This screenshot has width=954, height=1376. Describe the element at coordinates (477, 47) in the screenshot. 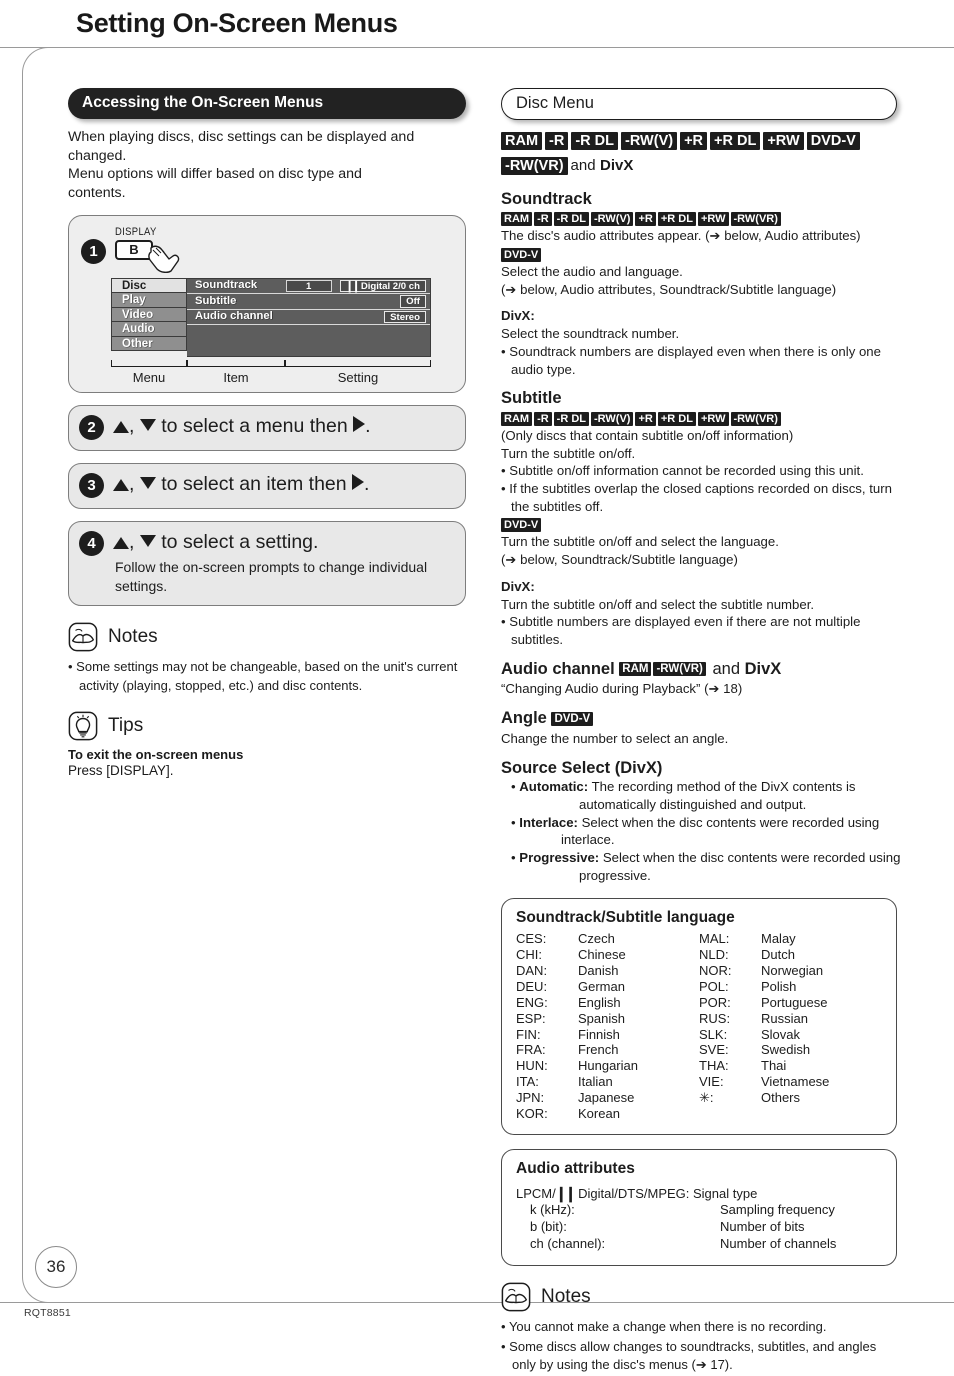

I see `header-rule` at that location.